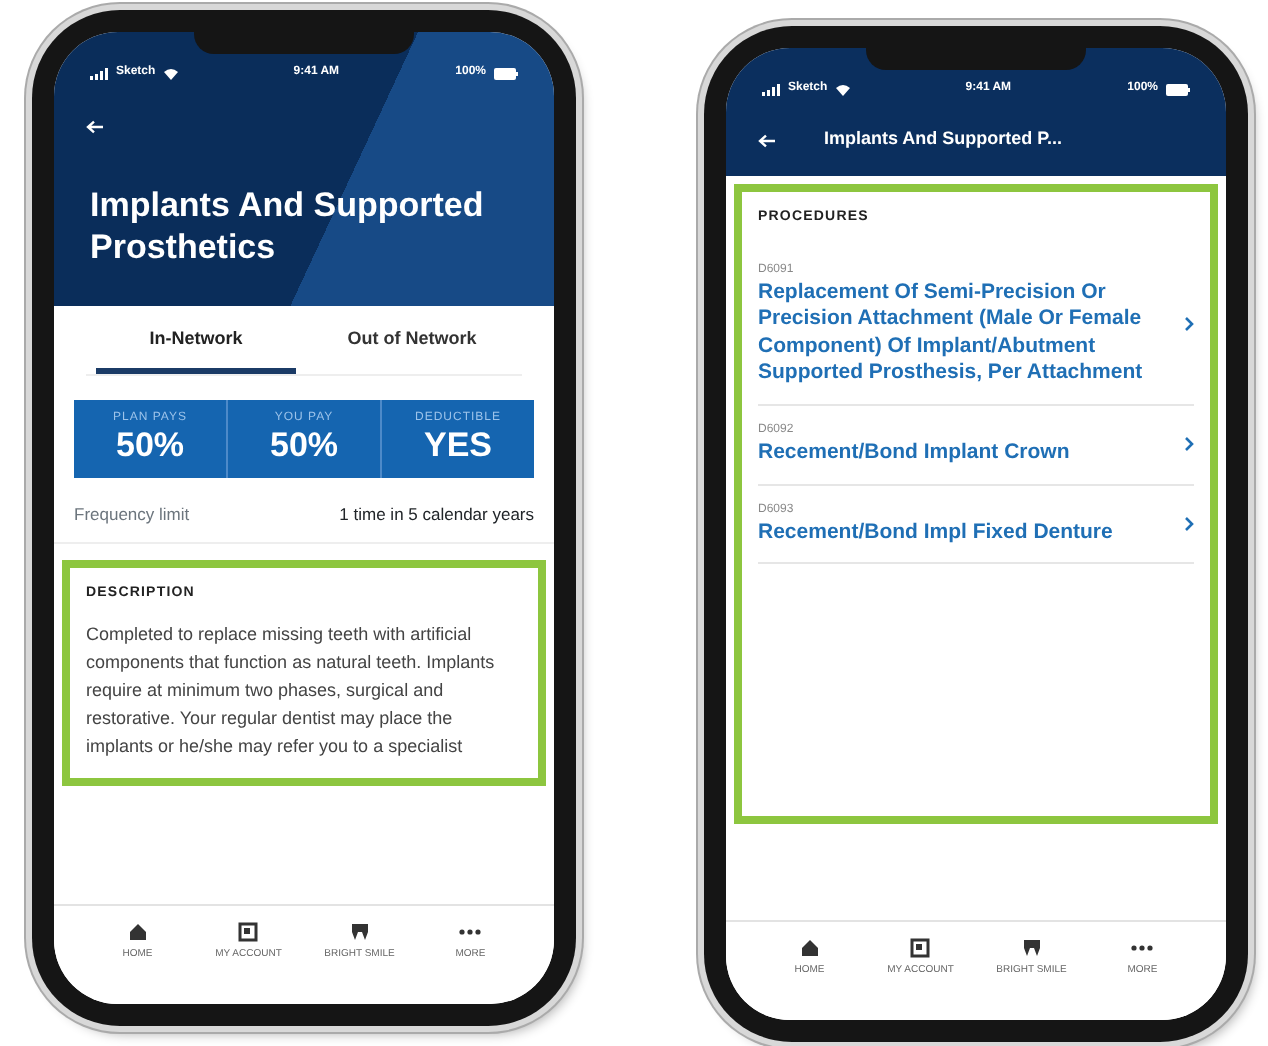 The height and width of the screenshot is (1046, 1268). Describe the element at coordinates (412, 339) in the screenshot. I see `network-tab: Out of Network` at that location.